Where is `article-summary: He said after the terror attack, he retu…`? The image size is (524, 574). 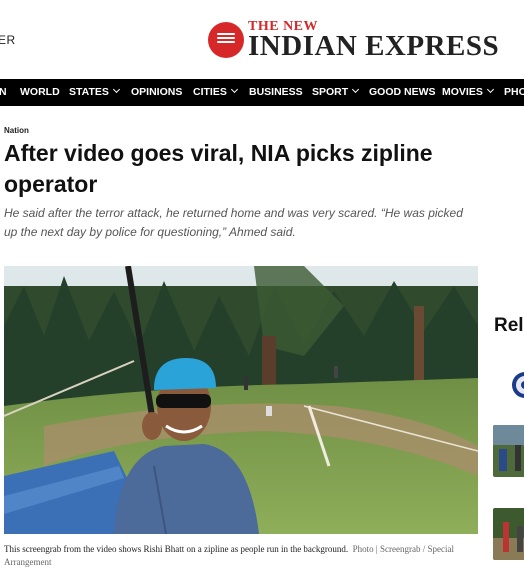 article-summary: He said after the terror attack, he retu… is located at coordinates (233, 222).